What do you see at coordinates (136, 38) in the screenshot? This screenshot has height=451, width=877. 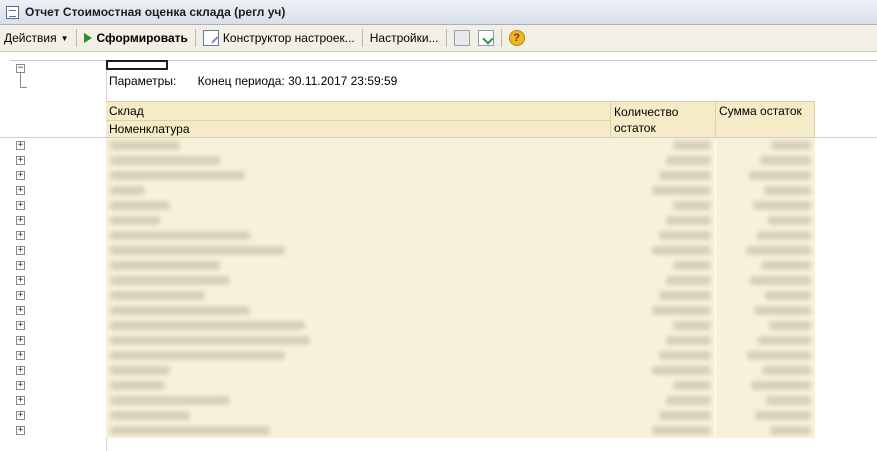 I see `generate-button: Сформировать` at bounding box center [136, 38].